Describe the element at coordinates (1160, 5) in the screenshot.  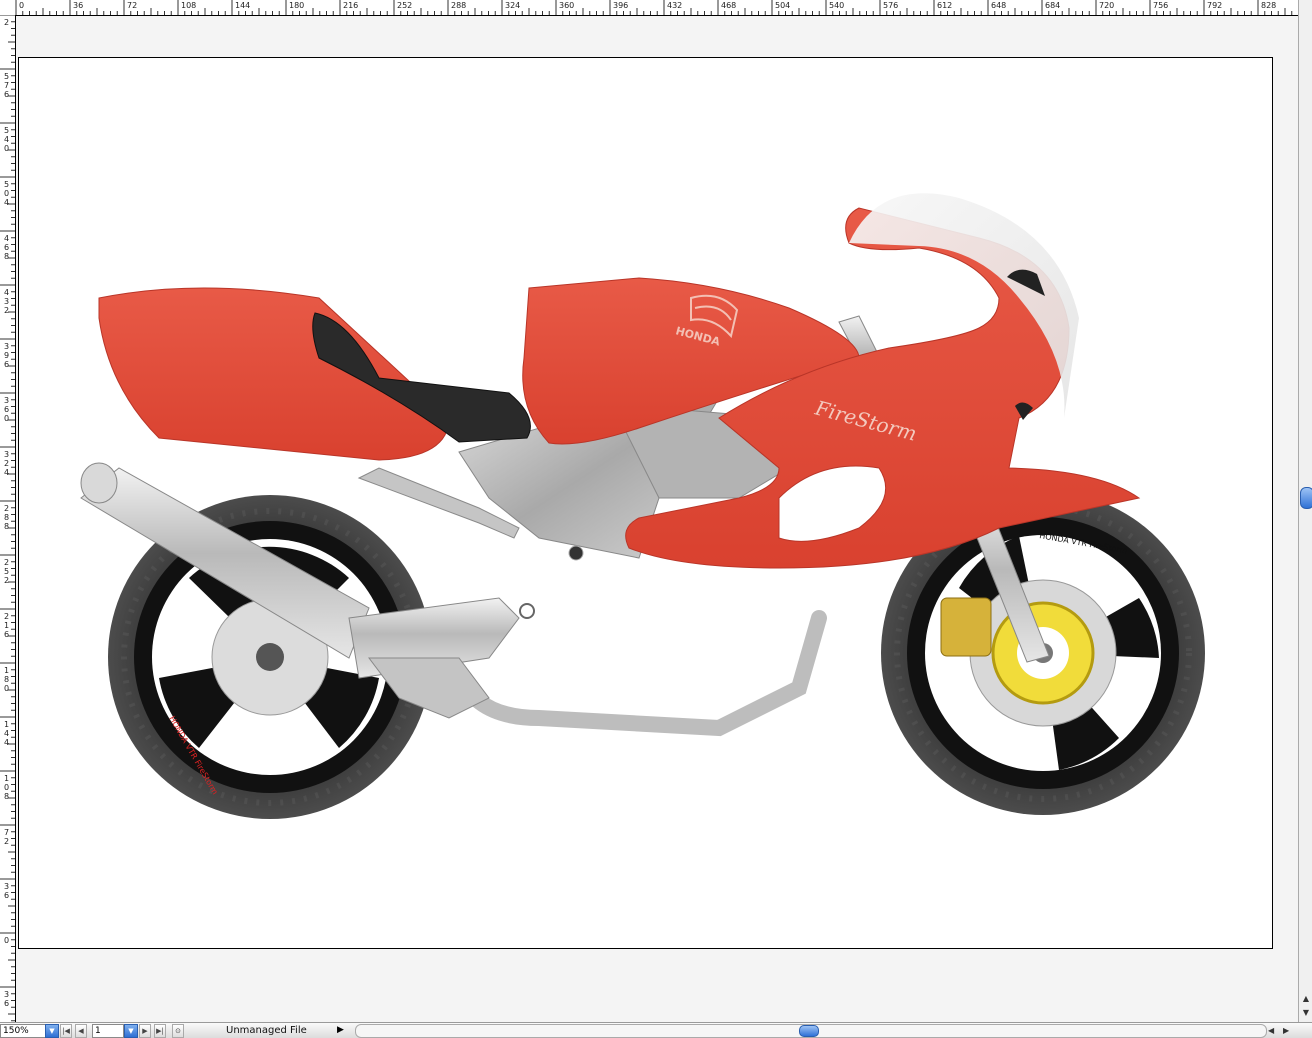
I see `top-ruler-label: 756` at that location.